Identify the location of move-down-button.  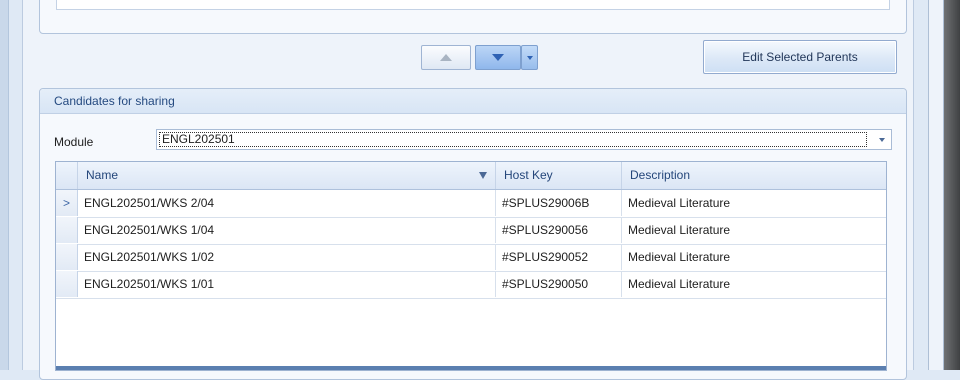
(498, 57).